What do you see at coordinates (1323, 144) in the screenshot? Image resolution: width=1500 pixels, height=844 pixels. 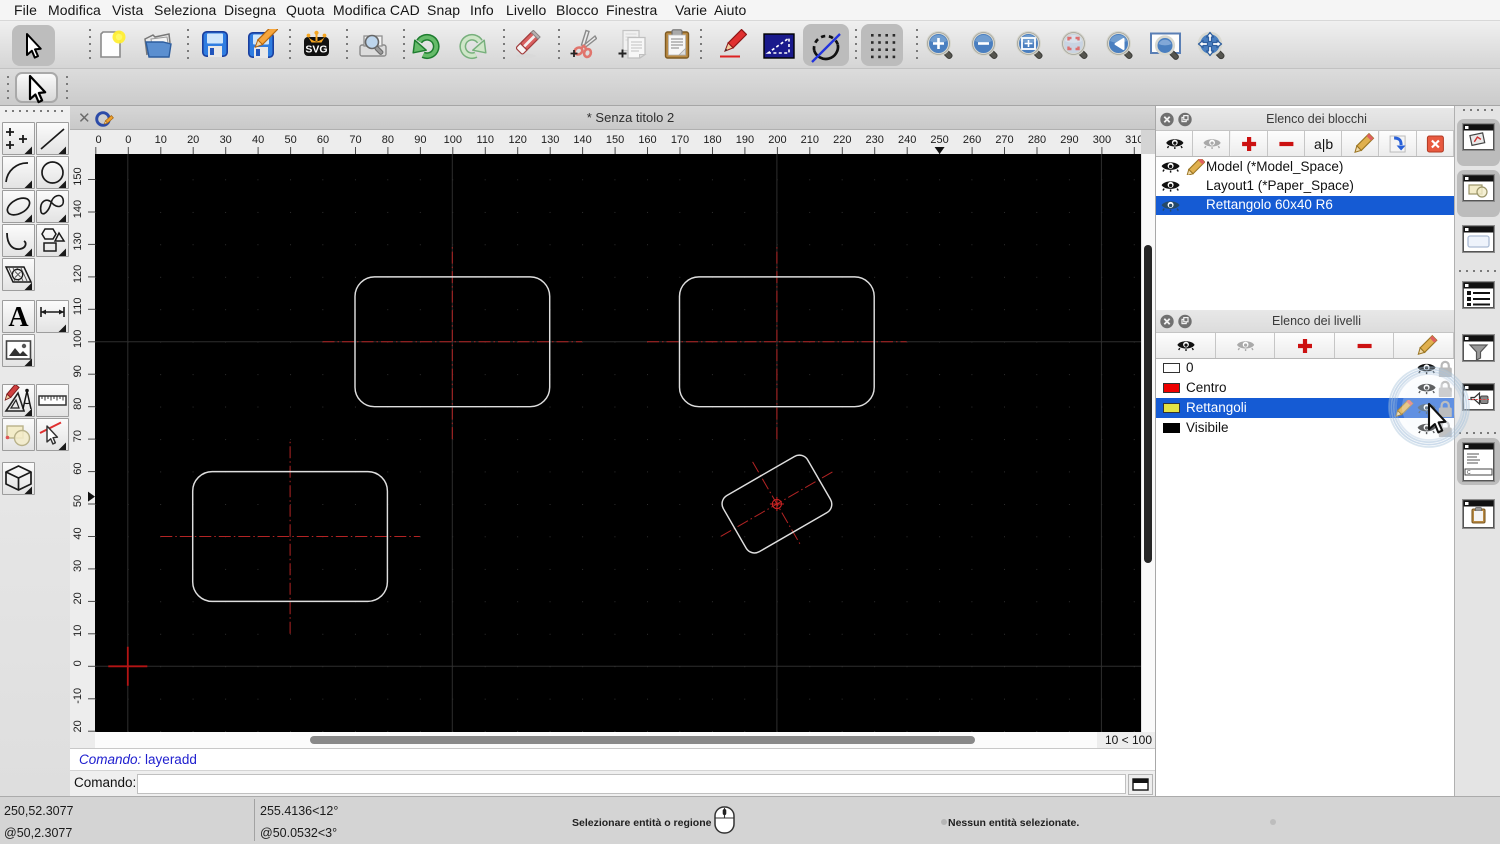 I see `svg-text: a|b` at bounding box center [1323, 144].